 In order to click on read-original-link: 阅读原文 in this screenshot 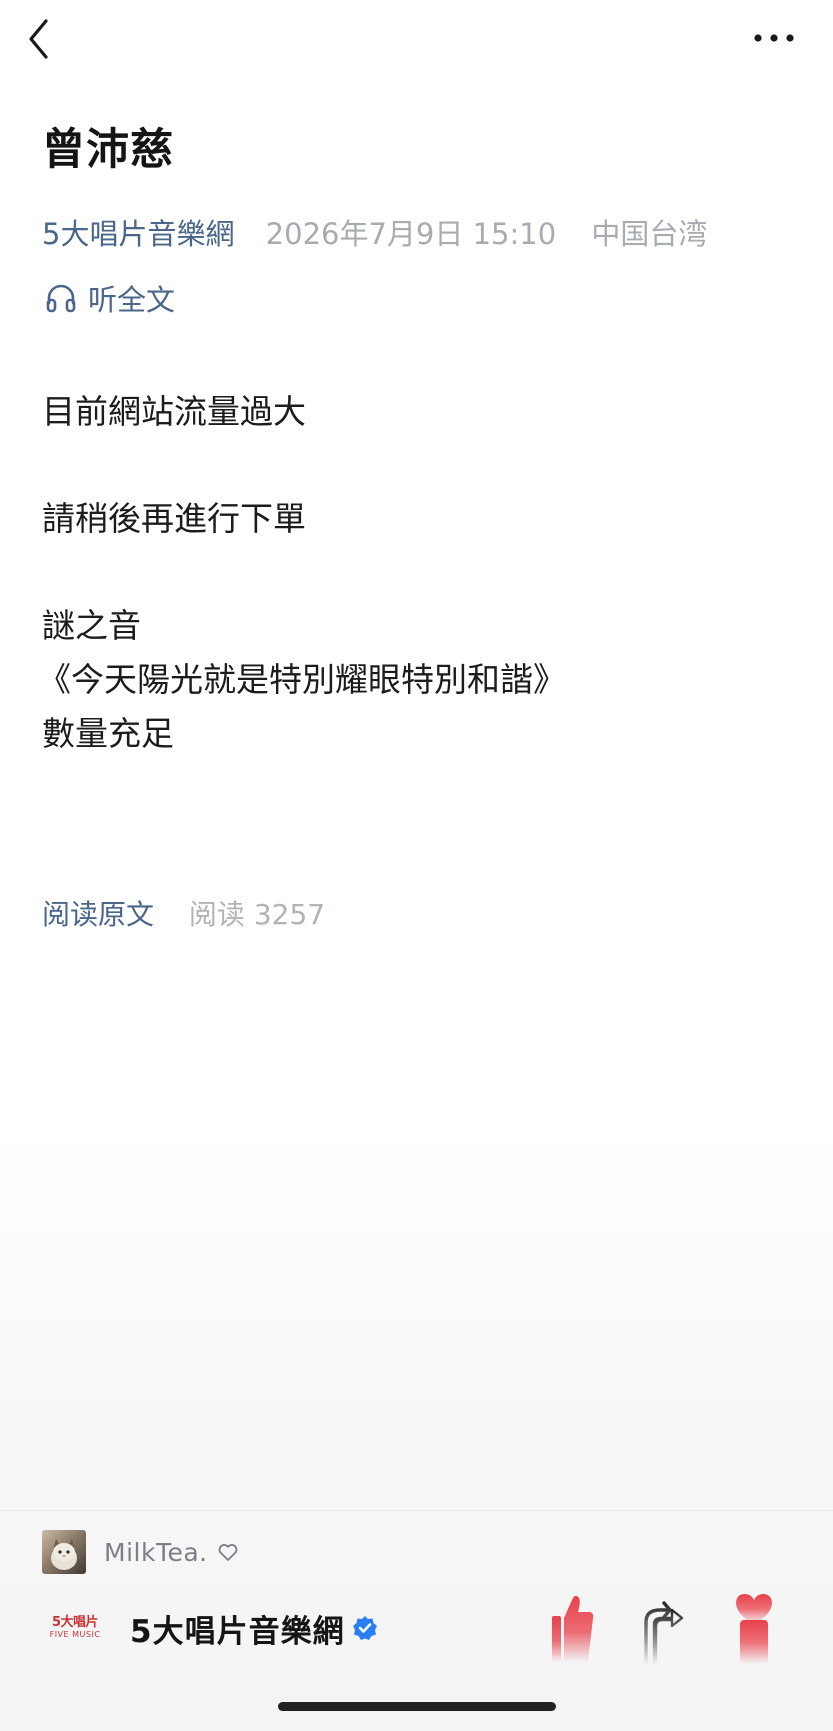, I will do `click(98, 914)`.